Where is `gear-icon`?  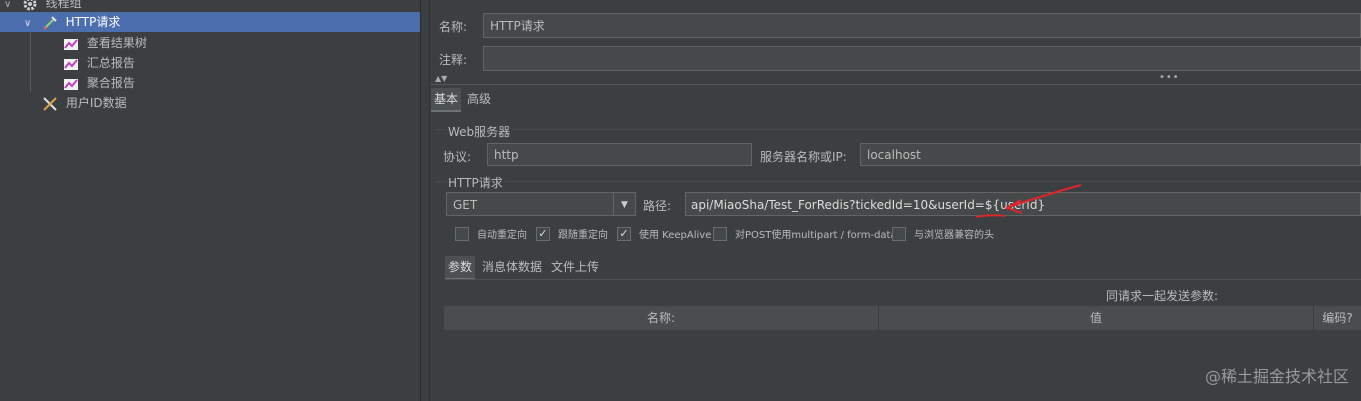 gear-icon is located at coordinates (30, 5).